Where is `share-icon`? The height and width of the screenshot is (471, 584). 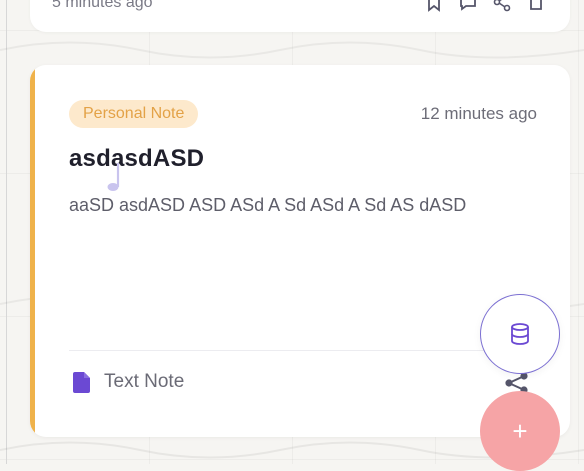 share-icon is located at coordinates (502, 6).